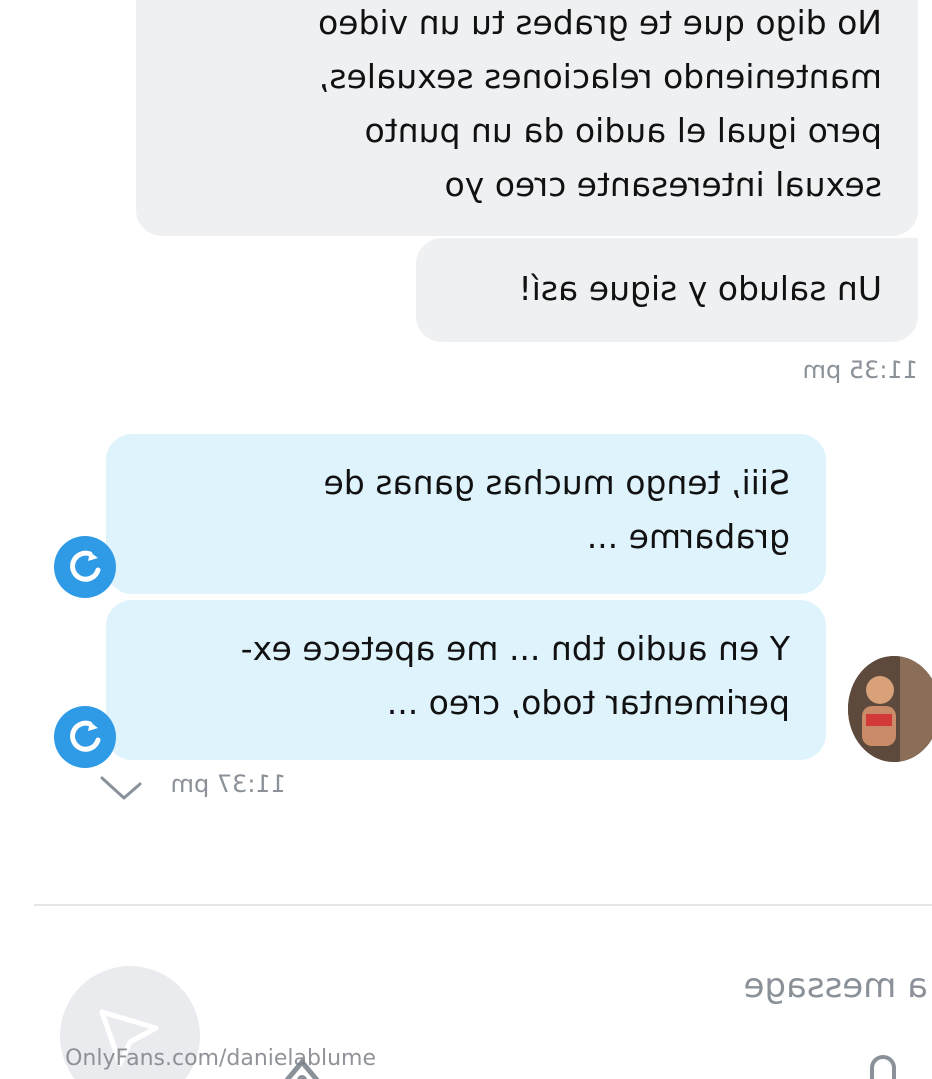  Describe the element at coordinates (883, 1063) in the screenshot. I see `microphone-icon` at that location.